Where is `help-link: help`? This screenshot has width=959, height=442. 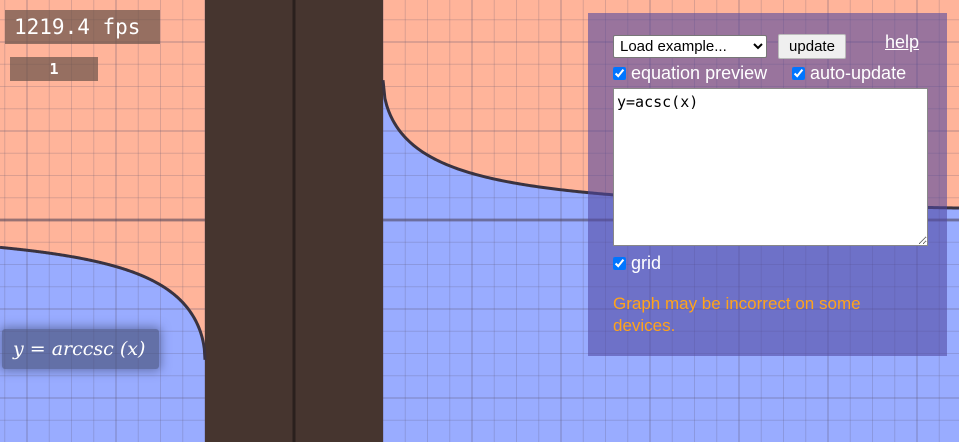
help-link: help is located at coordinates (902, 42).